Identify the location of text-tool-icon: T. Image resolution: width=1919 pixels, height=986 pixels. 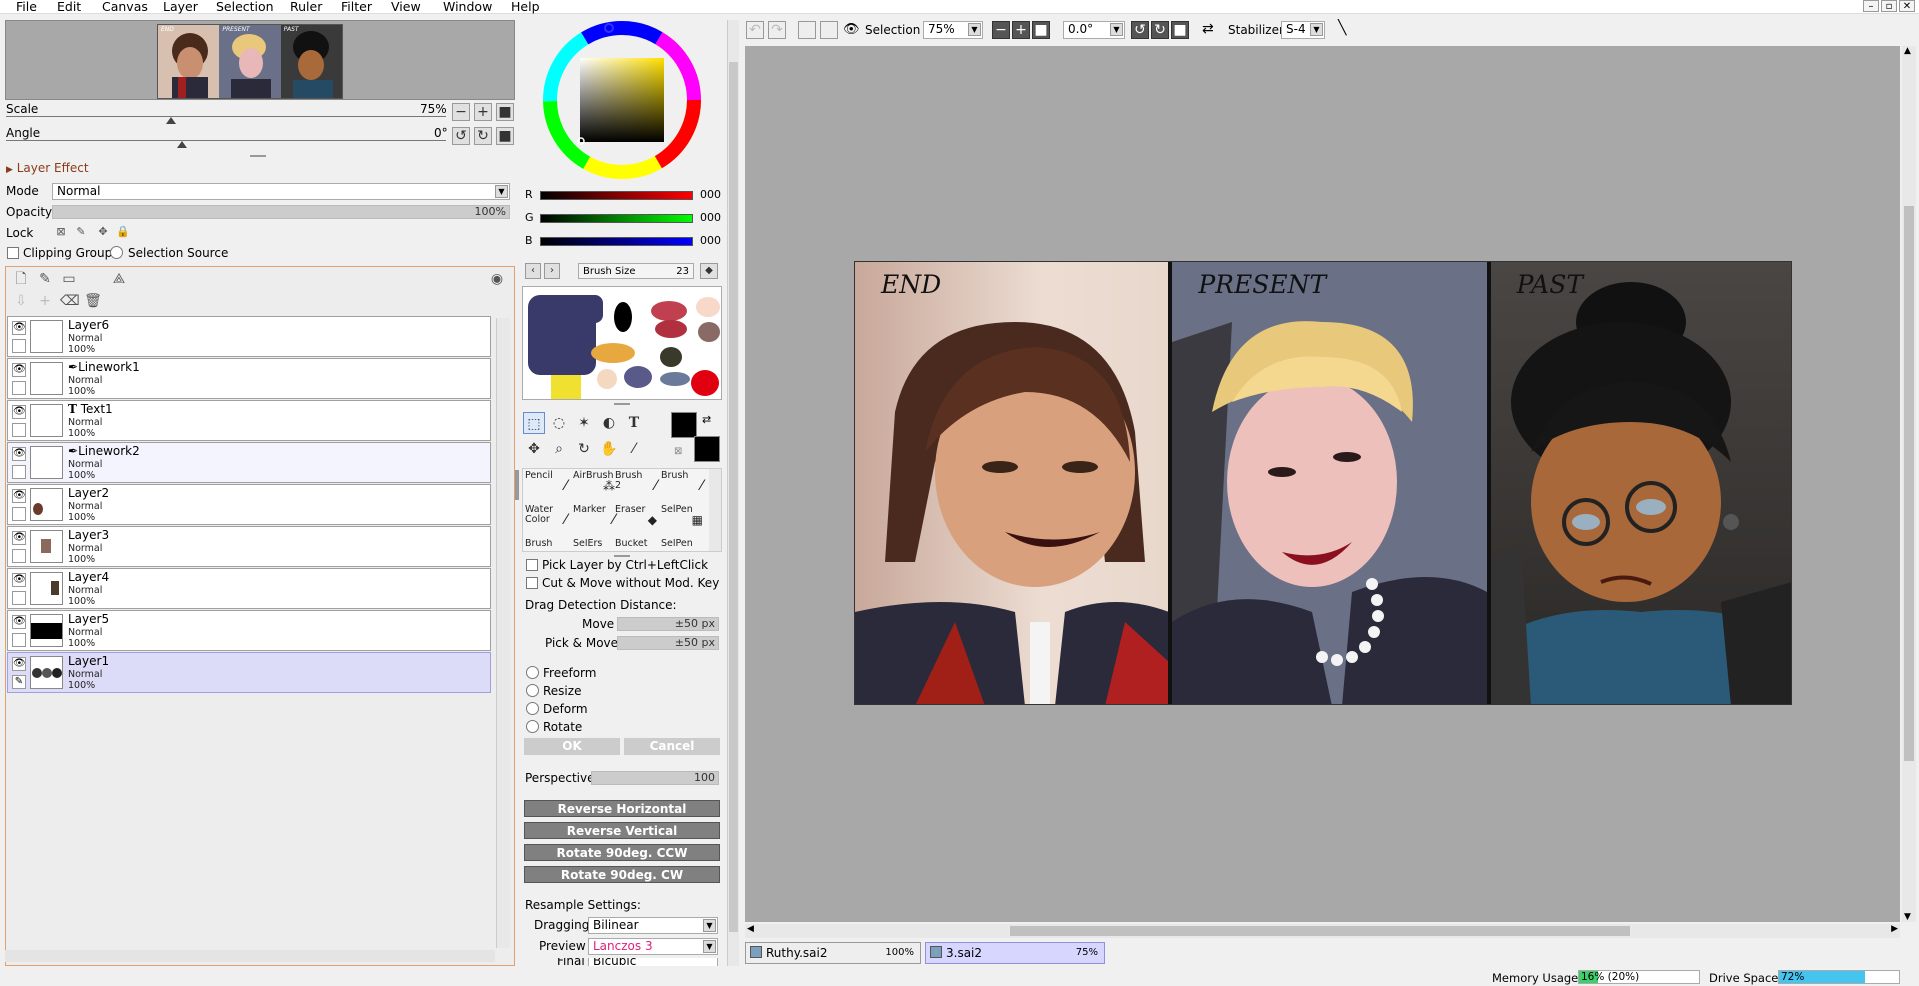
(634, 423).